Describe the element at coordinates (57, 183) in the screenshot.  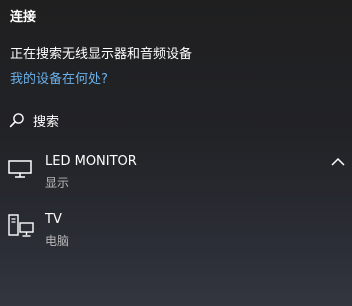
I see `device-type: 显示` at that location.